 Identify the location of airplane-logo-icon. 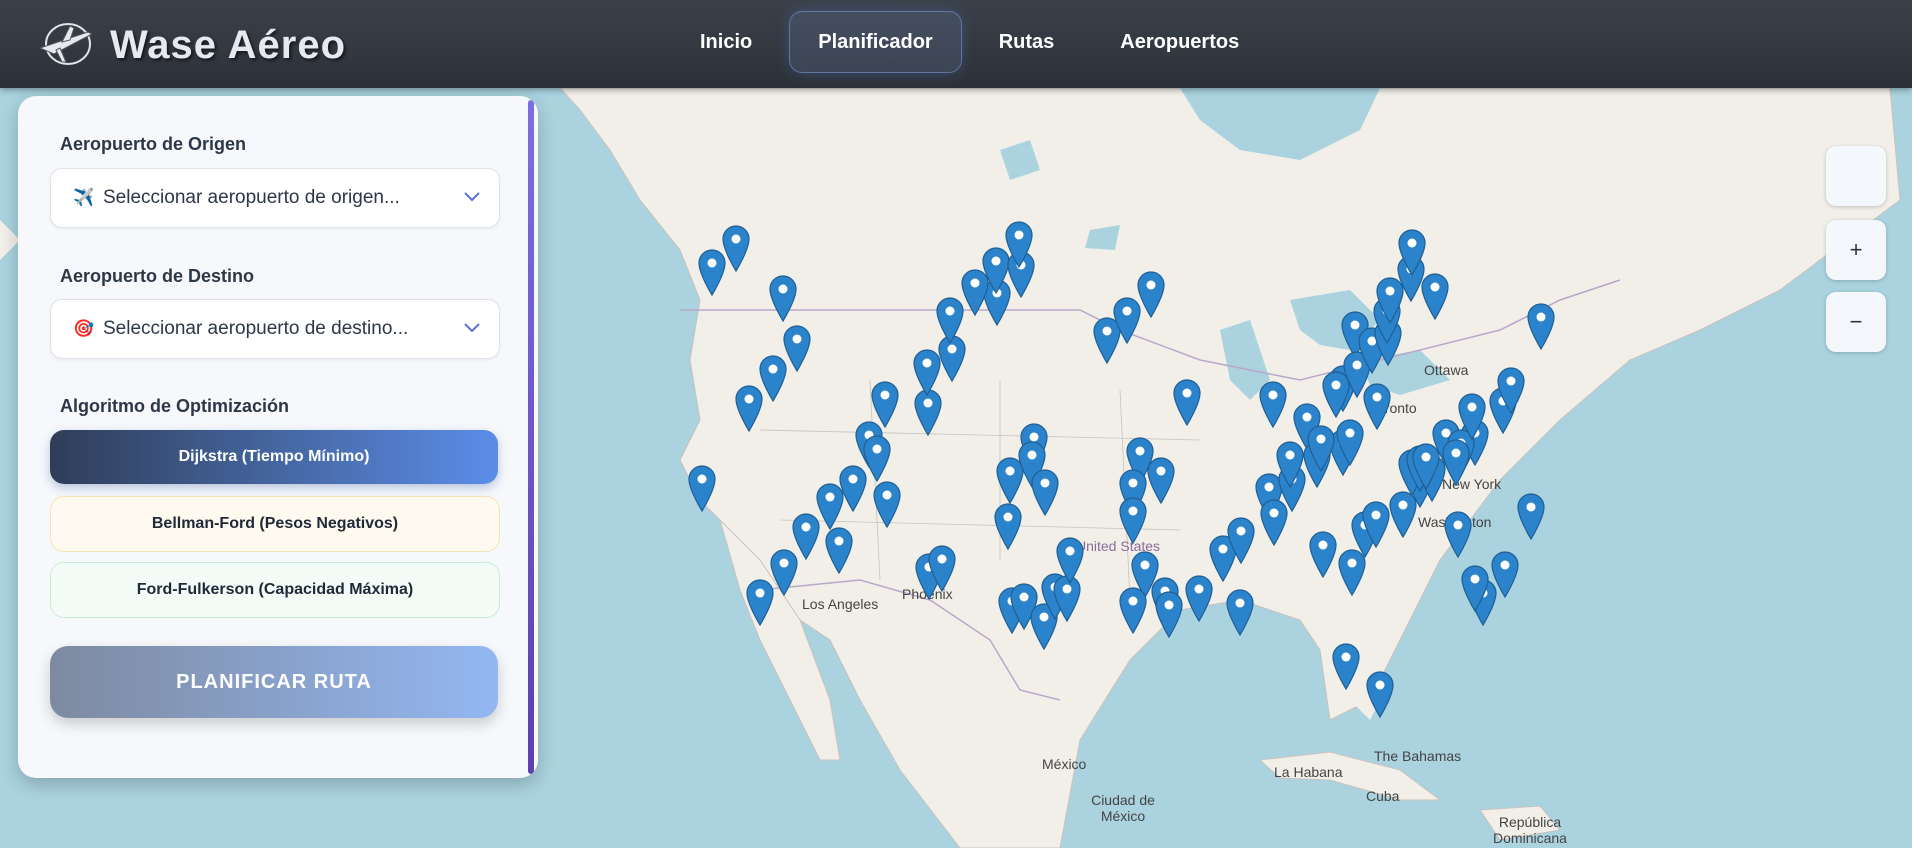
(65, 45).